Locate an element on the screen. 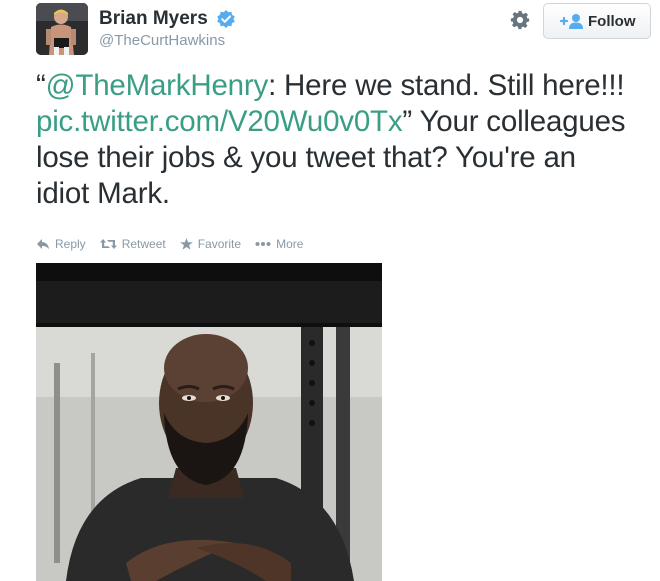  retweet-icon is located at coordinates (108, 244).